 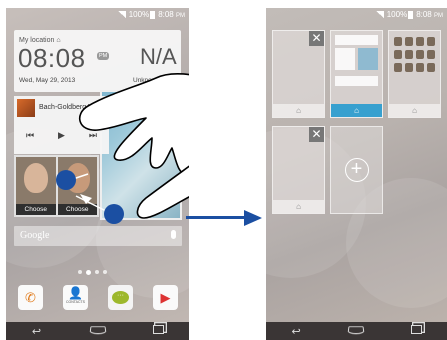 What do you see at coordinates (103, 56) in the screenshot?
I see `clock-ampm: PM` at bounding box center [103, 56].